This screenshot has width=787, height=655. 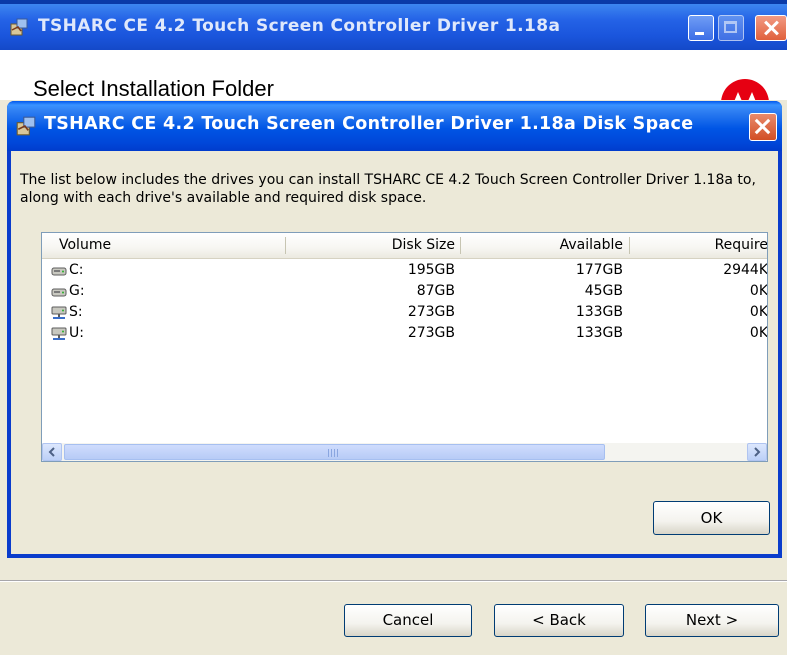 I want to click on row-required: 2944K, so click(x=745, y=270).